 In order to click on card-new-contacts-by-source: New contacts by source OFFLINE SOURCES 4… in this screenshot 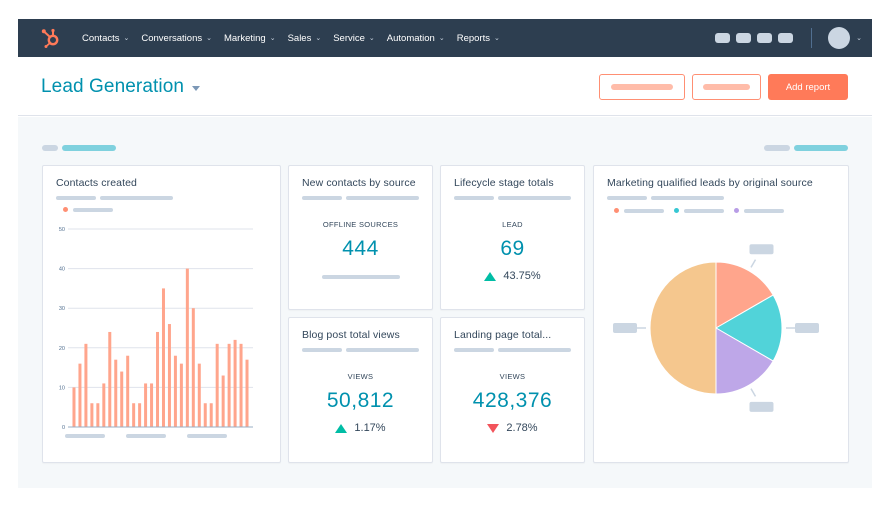, I will do `click(360, 237)`.